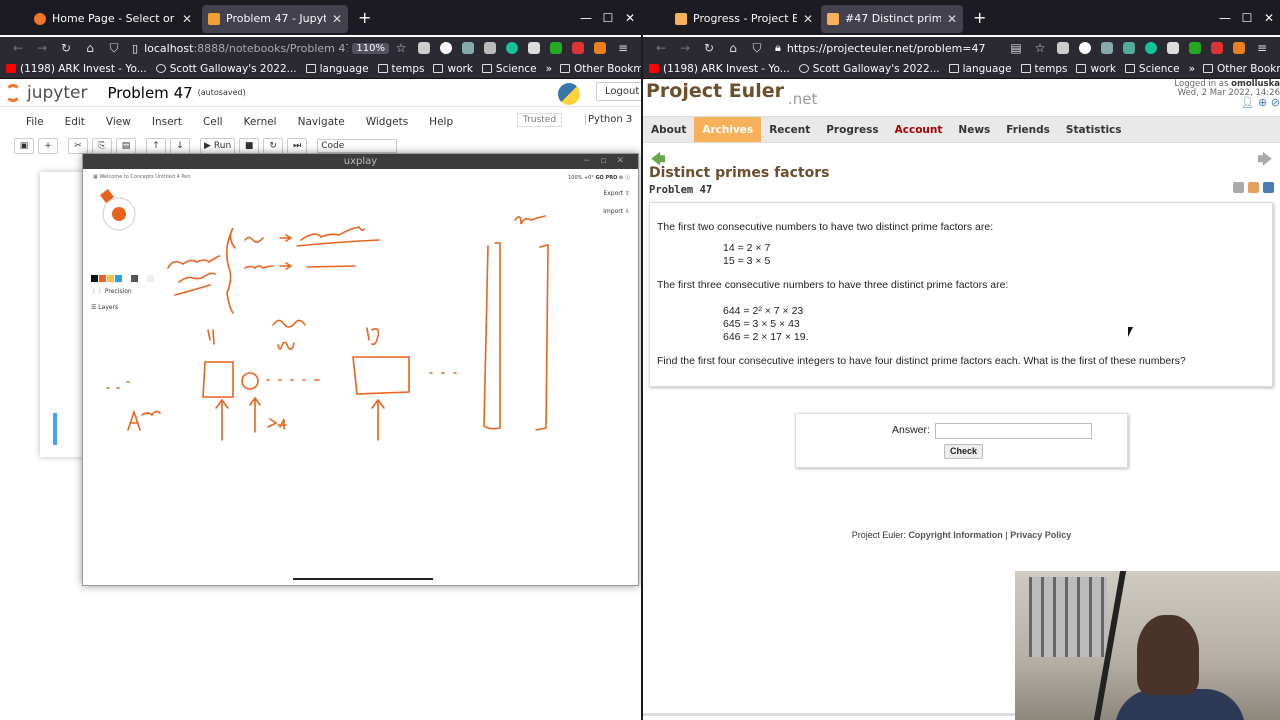  What do you see at coordinates (441, 122) in the screenshot?
I see `menu-help: Help` at bounding box center [441, 122].